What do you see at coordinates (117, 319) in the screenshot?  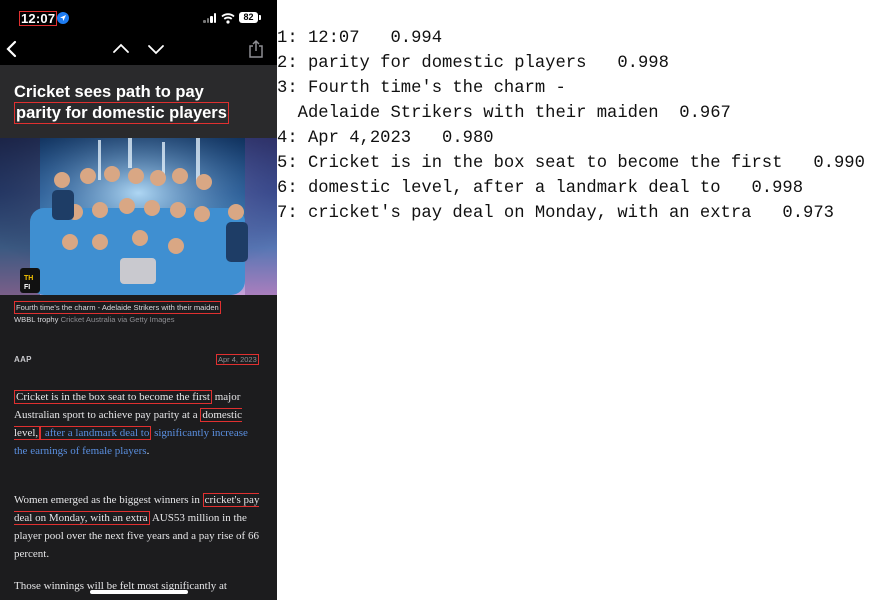 I see `caption-credit: Cricket Australia via Getty Images` at bounding box center [117, 319].